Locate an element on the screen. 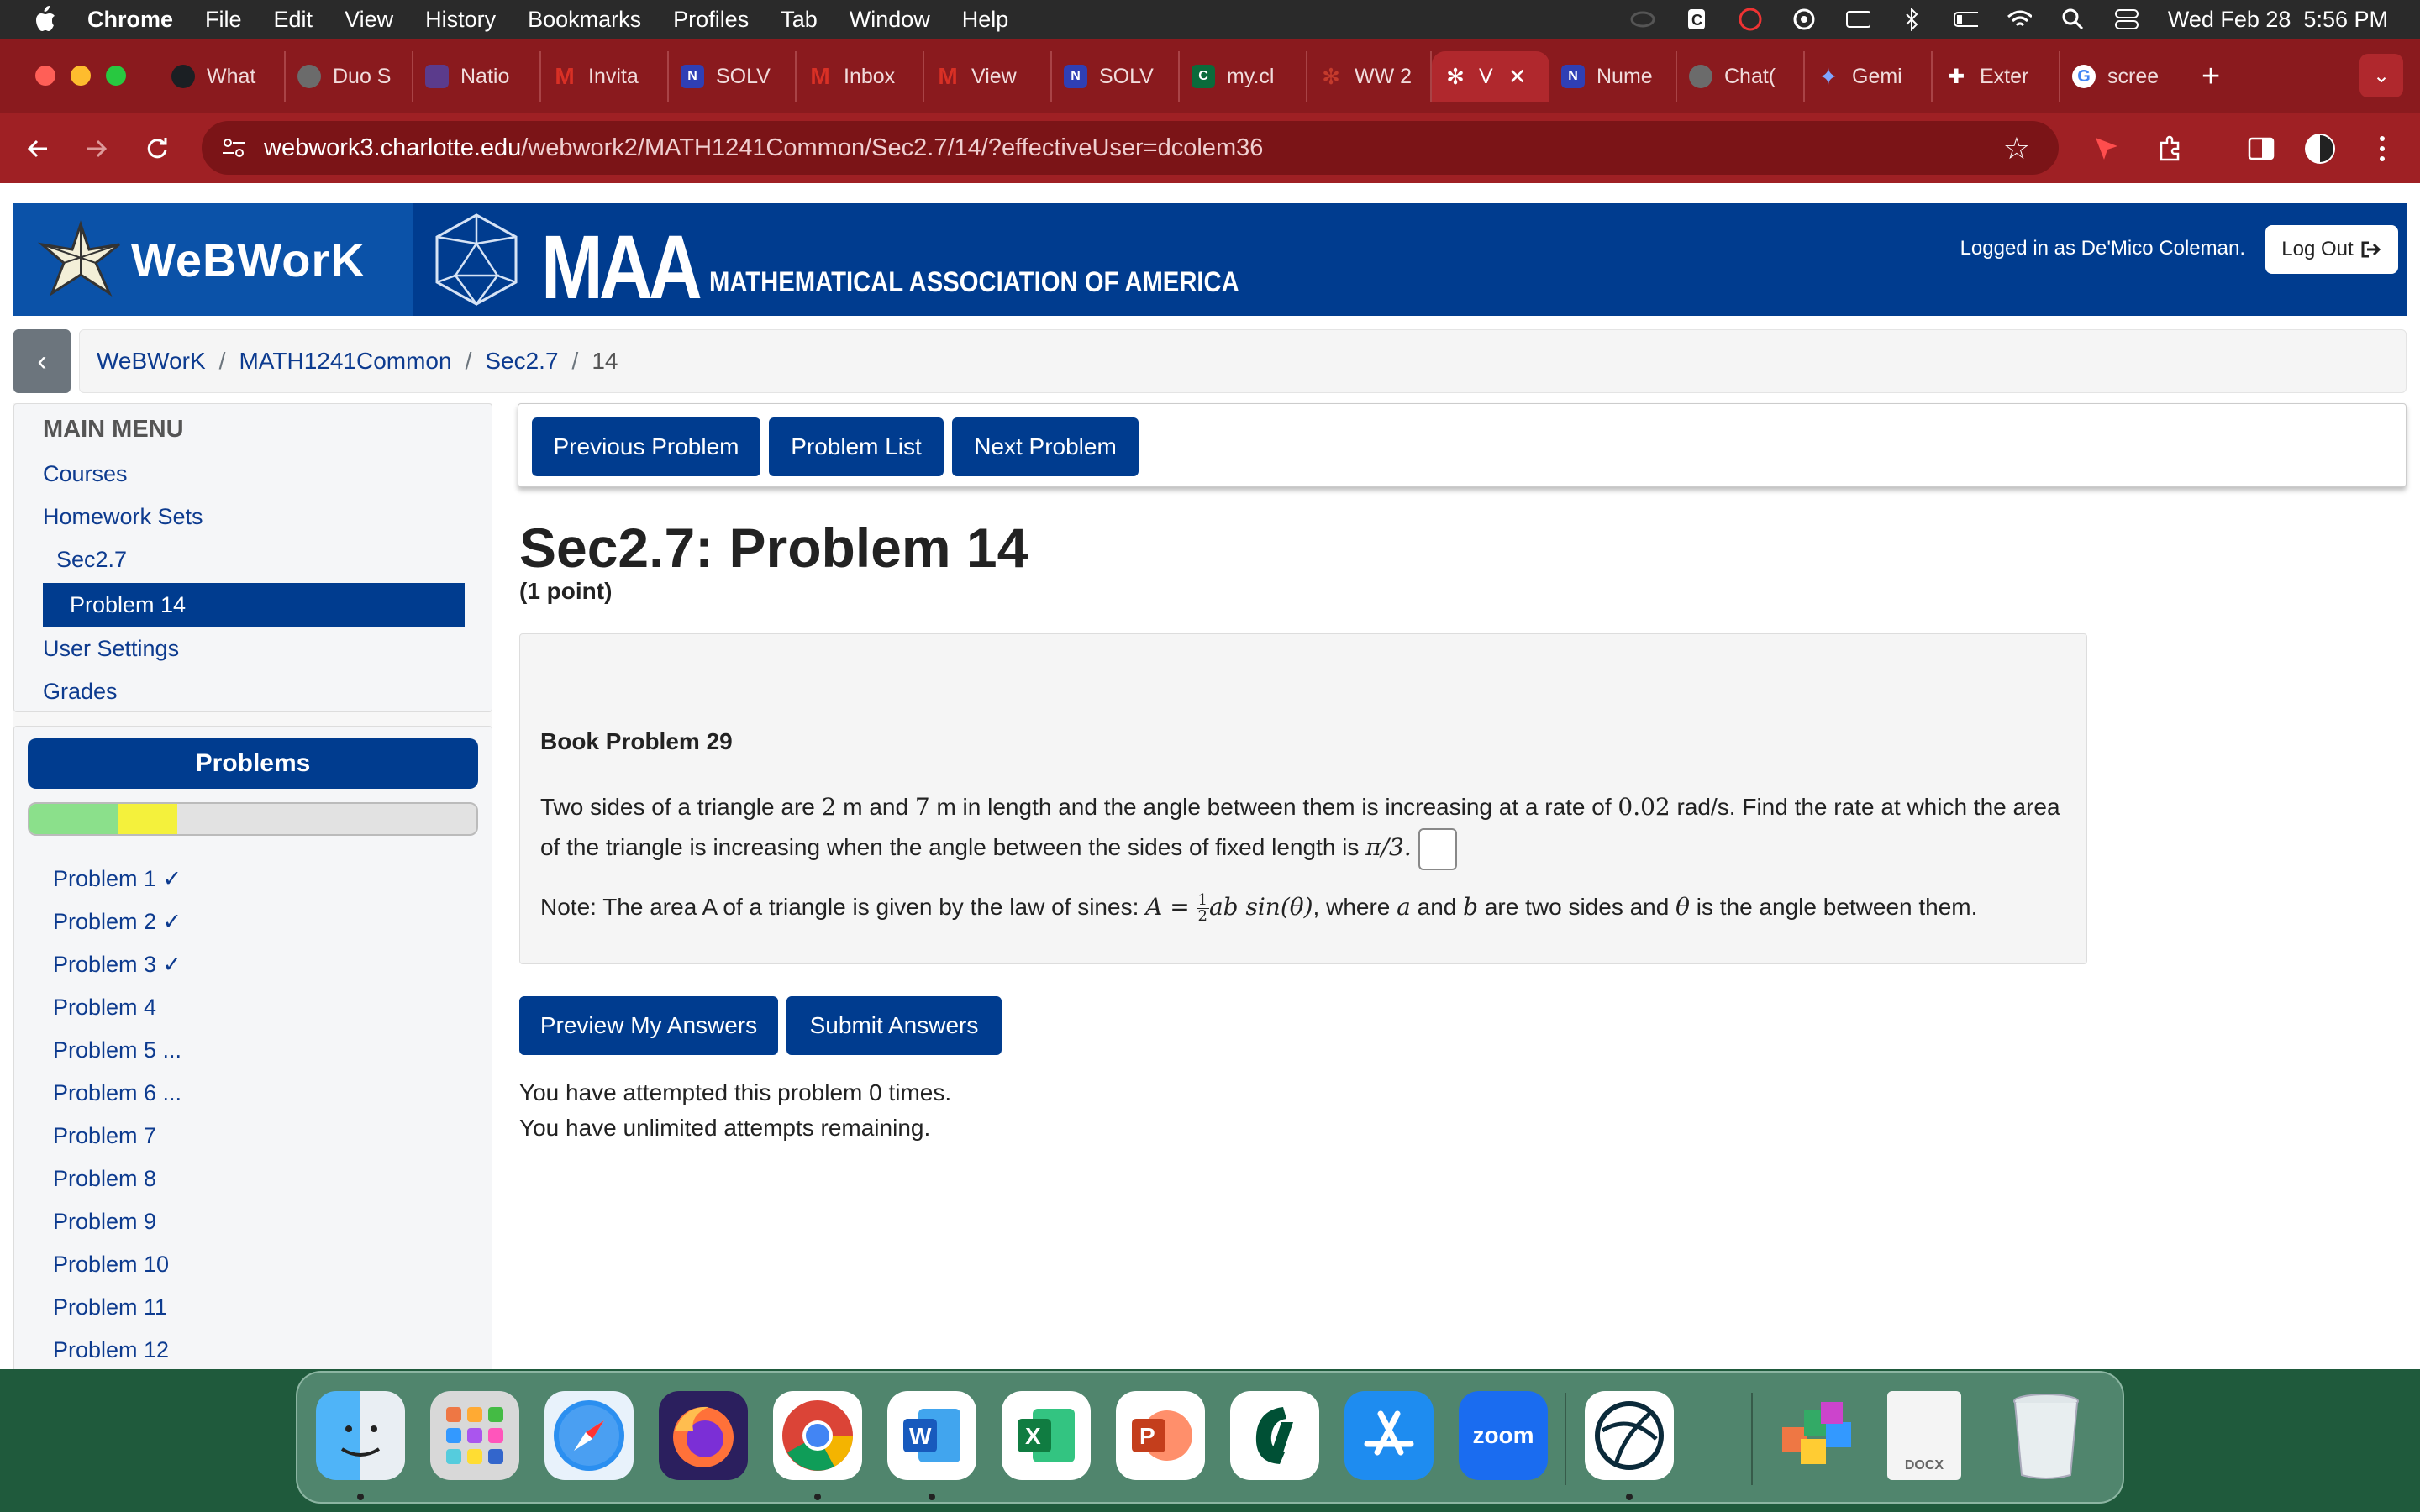  side-panel-icon is located at coordinates (2261, 149).